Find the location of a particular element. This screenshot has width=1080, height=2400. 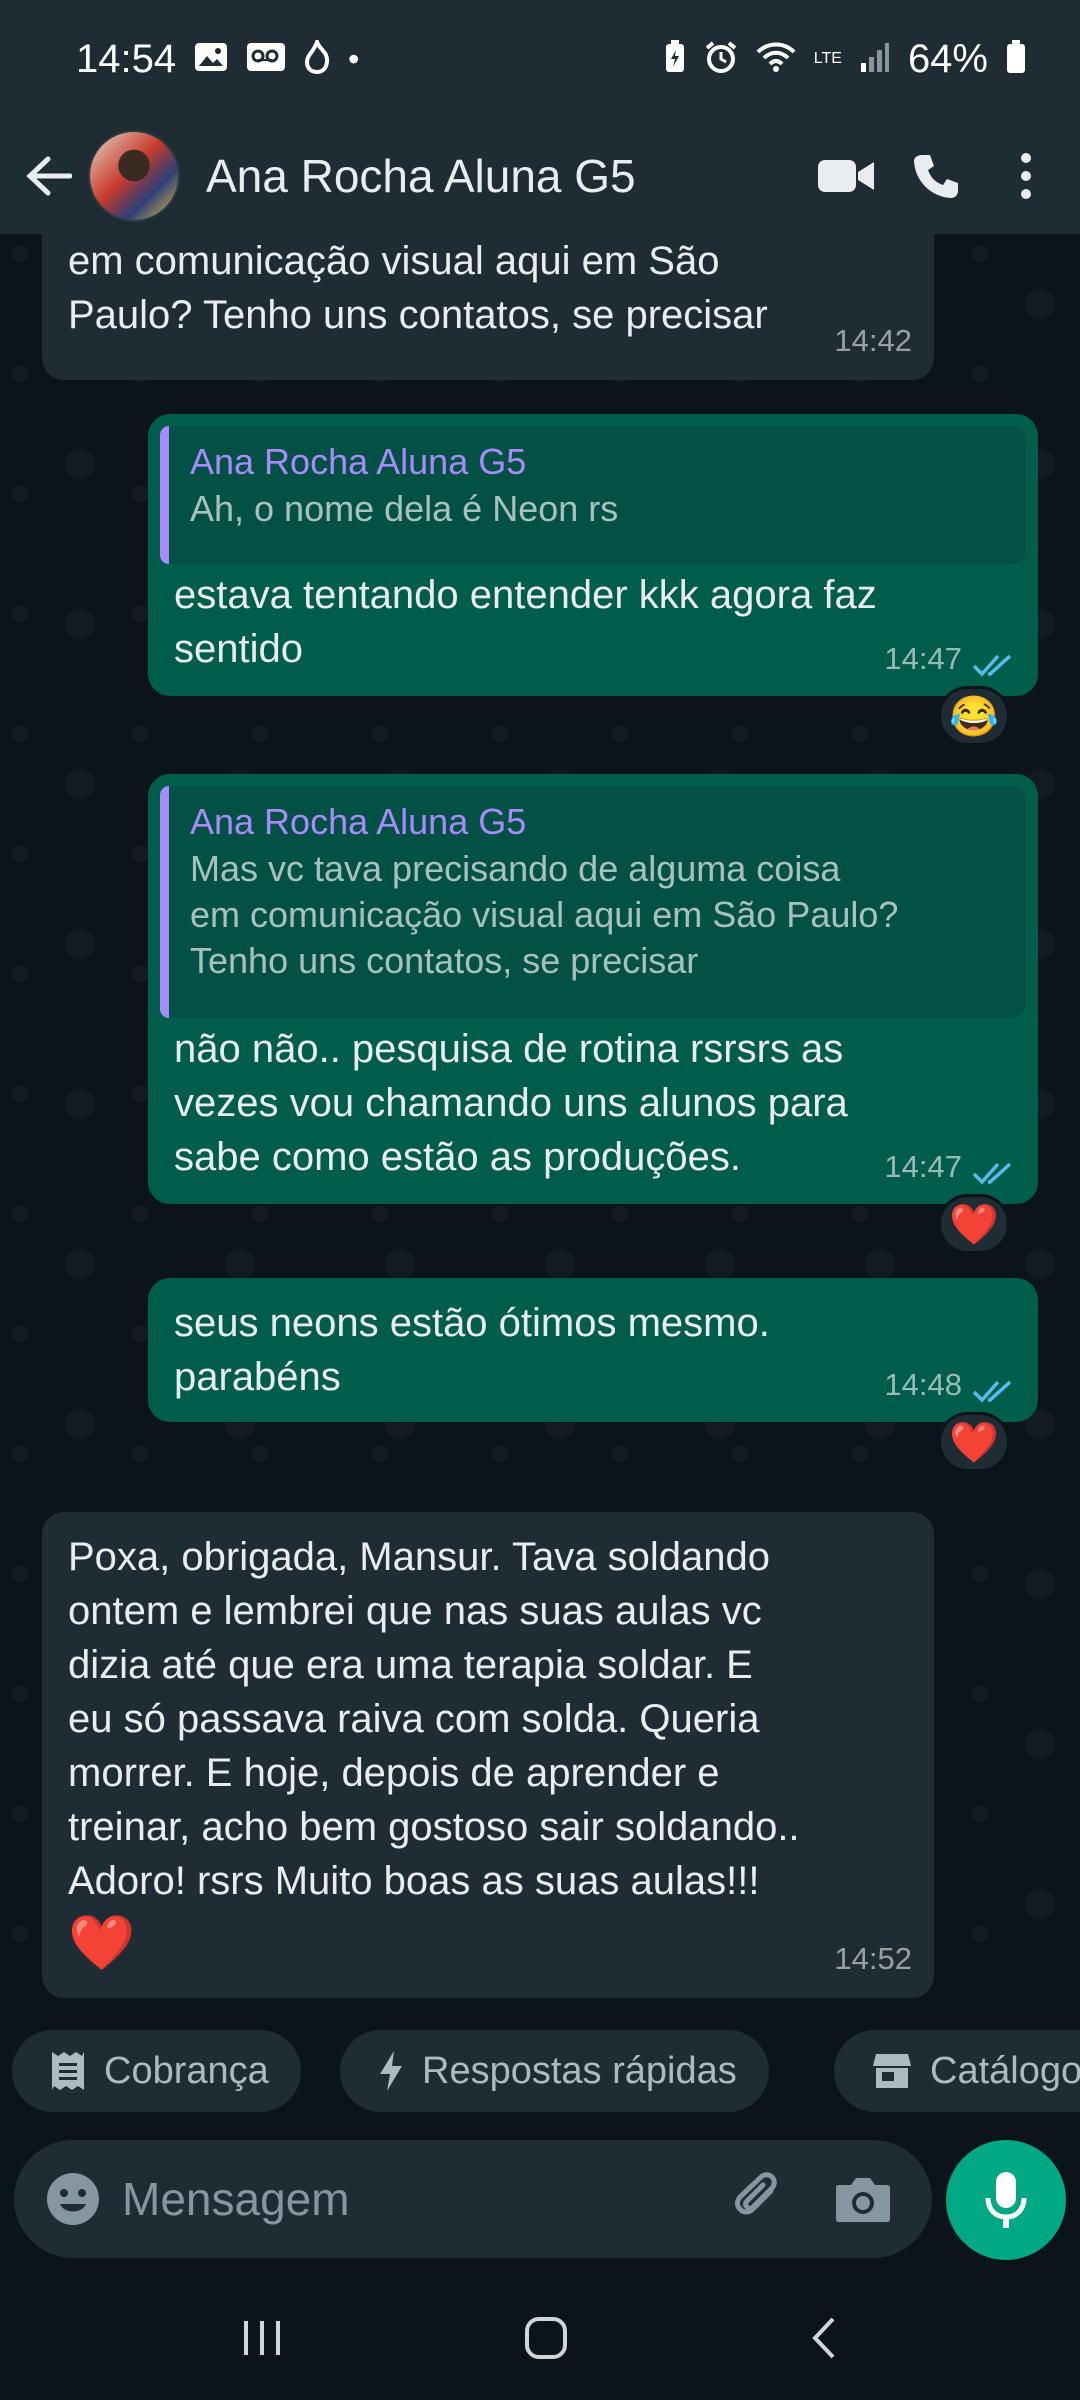

chip-catalogo: Catálogo is located at coordinates (957, 2071).